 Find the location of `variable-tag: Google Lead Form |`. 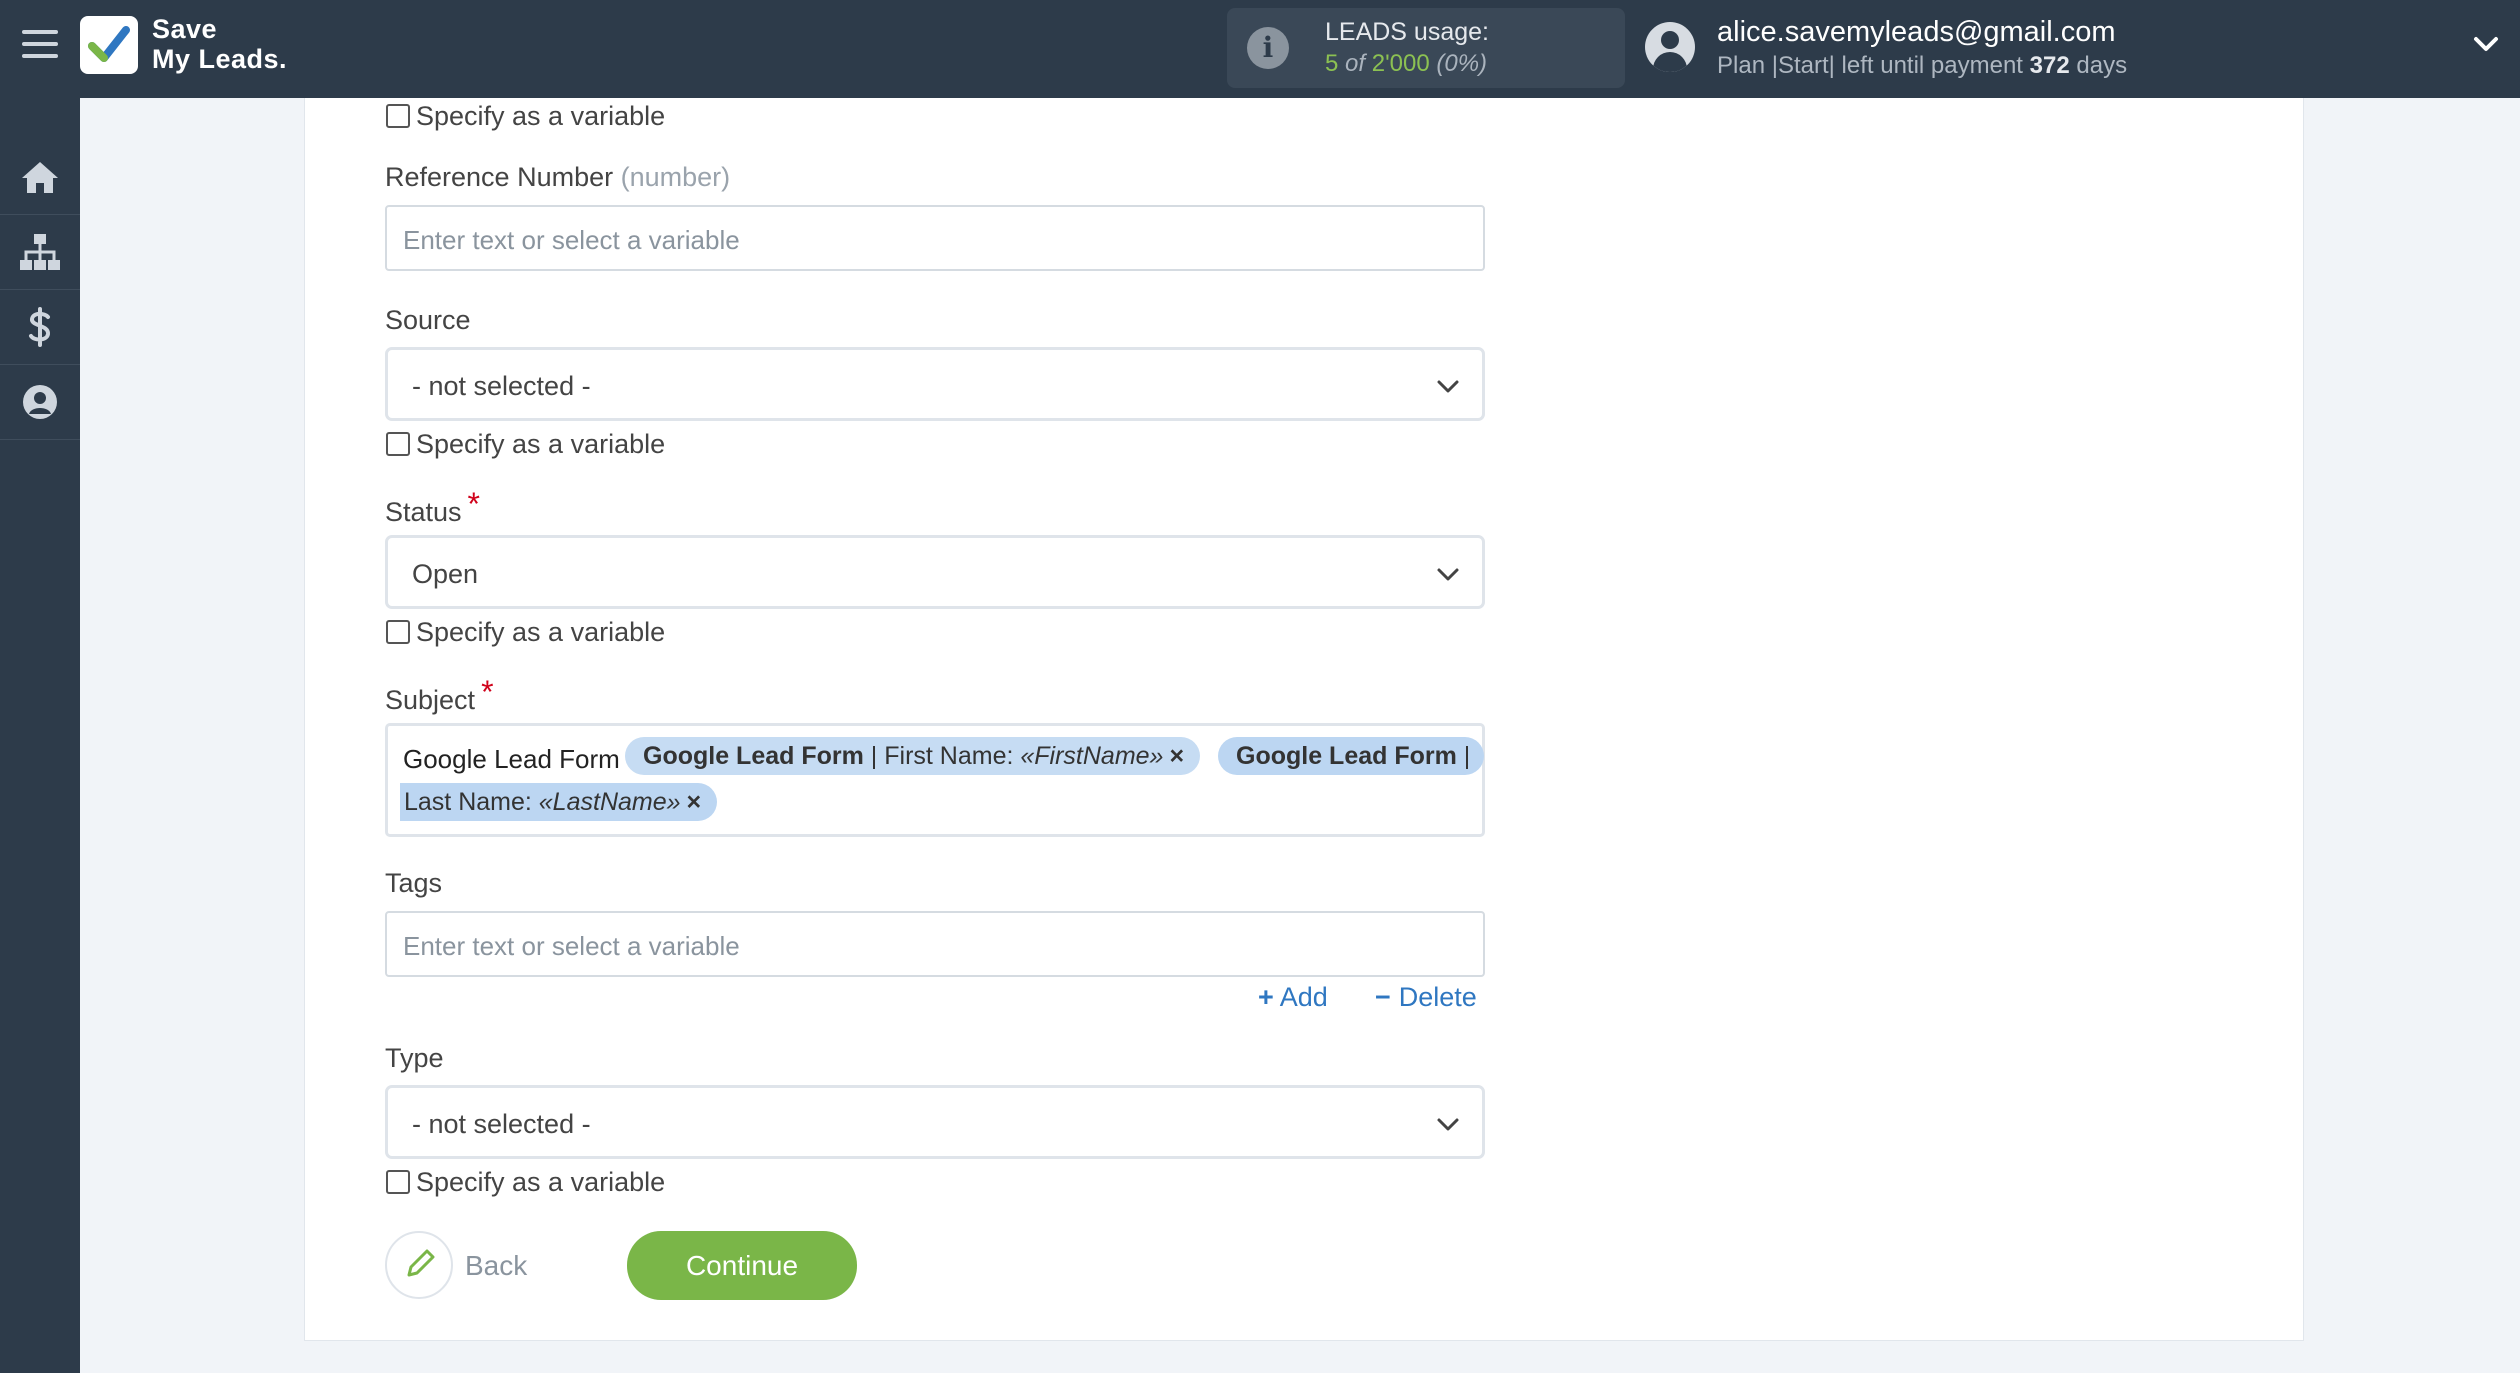

variable-tag: Google Lead Form | is located at coordinates (1351, 756).